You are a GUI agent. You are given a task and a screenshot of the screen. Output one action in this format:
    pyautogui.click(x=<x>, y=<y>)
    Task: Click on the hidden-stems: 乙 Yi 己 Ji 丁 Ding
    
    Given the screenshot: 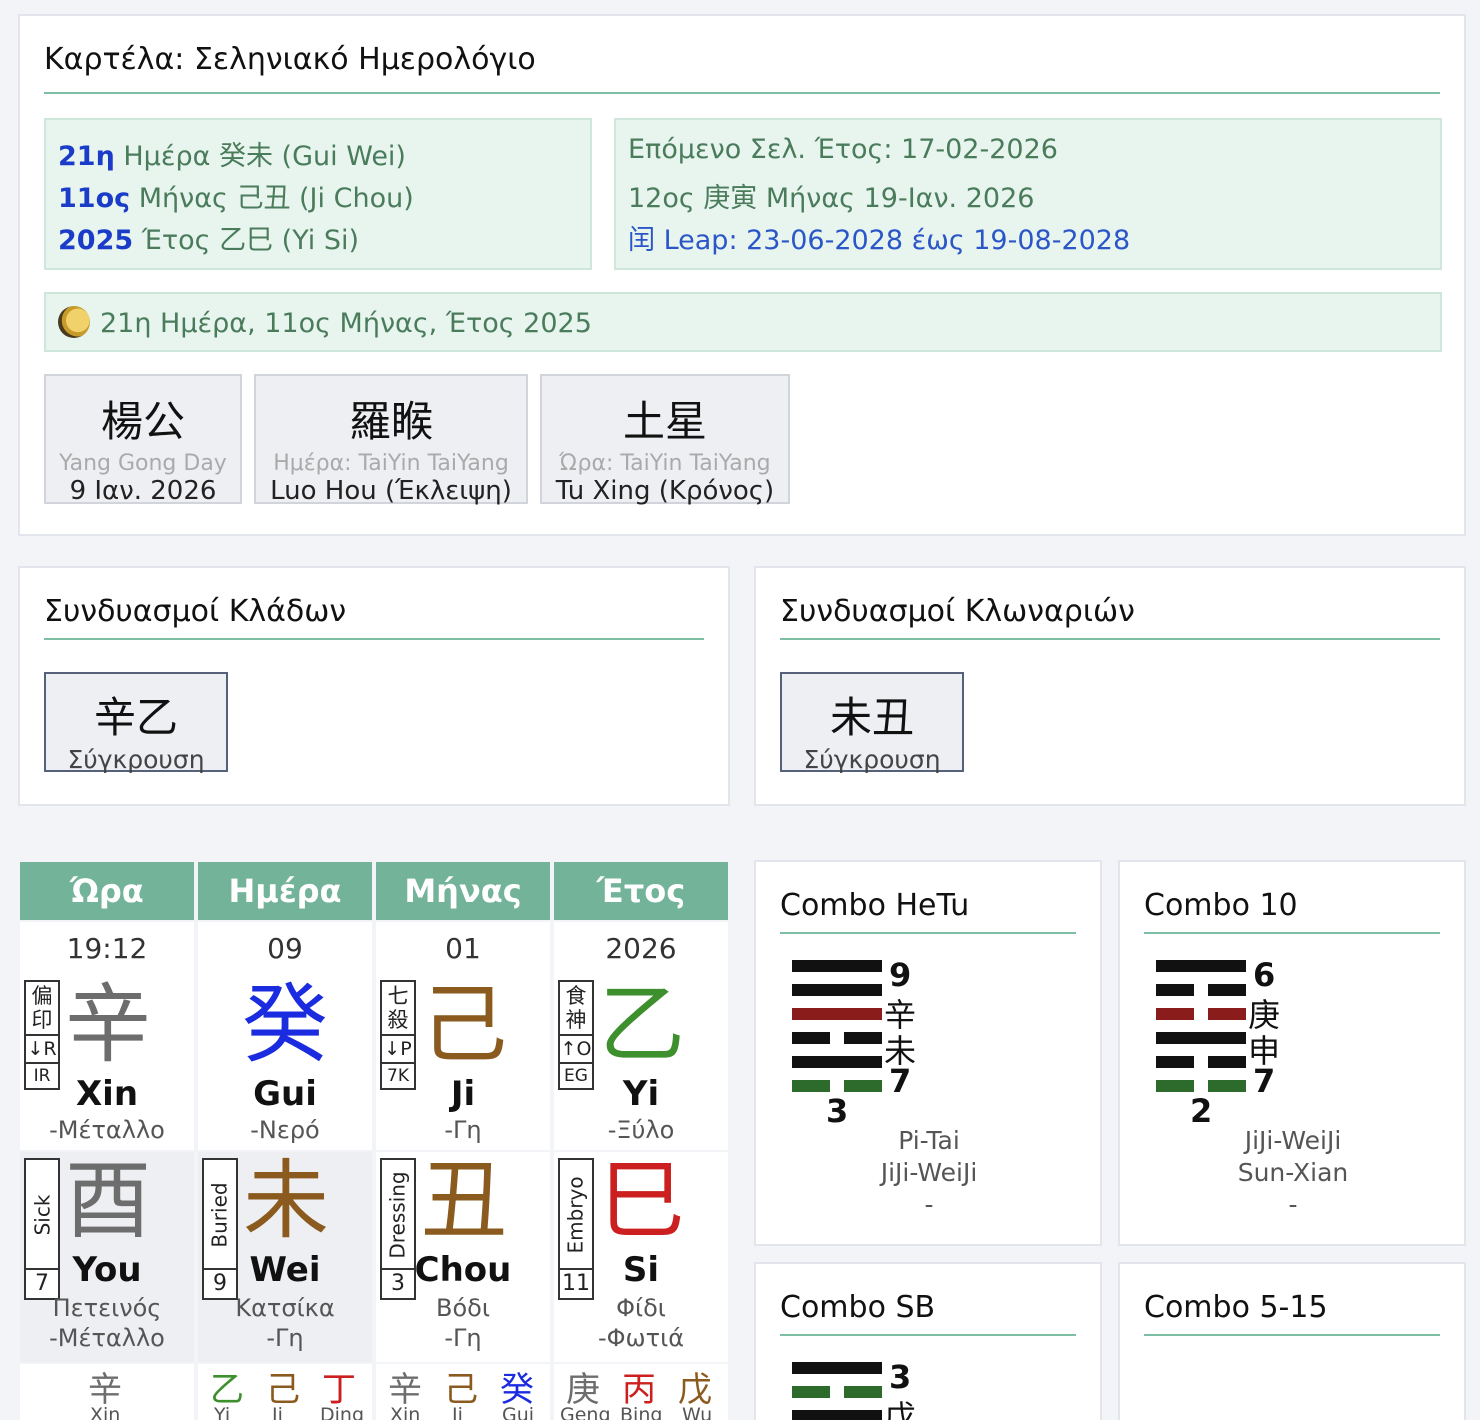 What is the action you would take?
    pyautogui.click(x=285, y=1392)
    